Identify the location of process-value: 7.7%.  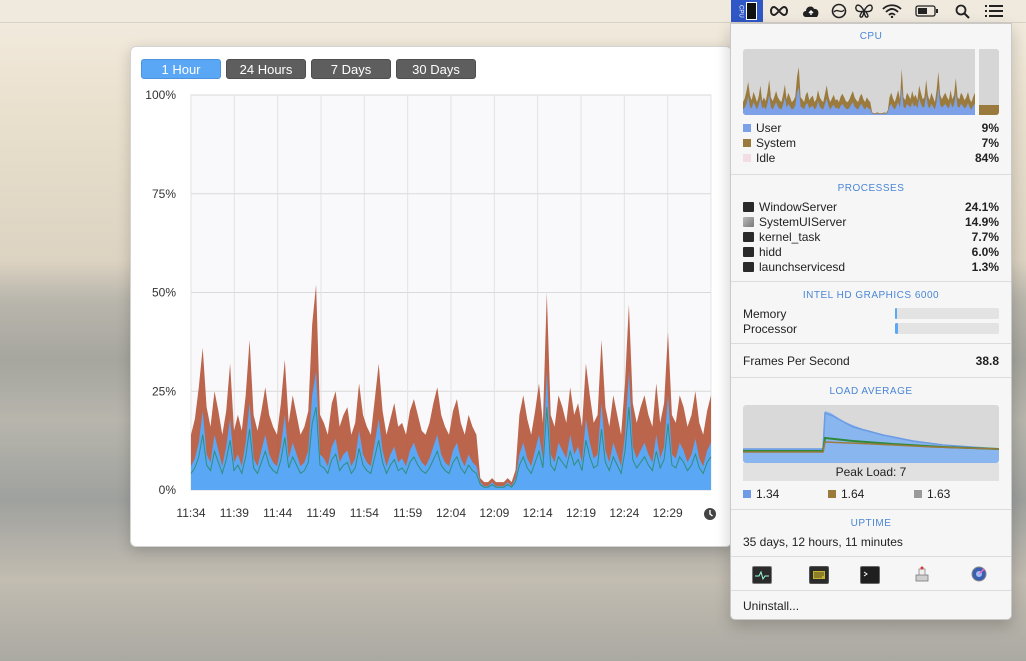
(985, 236).